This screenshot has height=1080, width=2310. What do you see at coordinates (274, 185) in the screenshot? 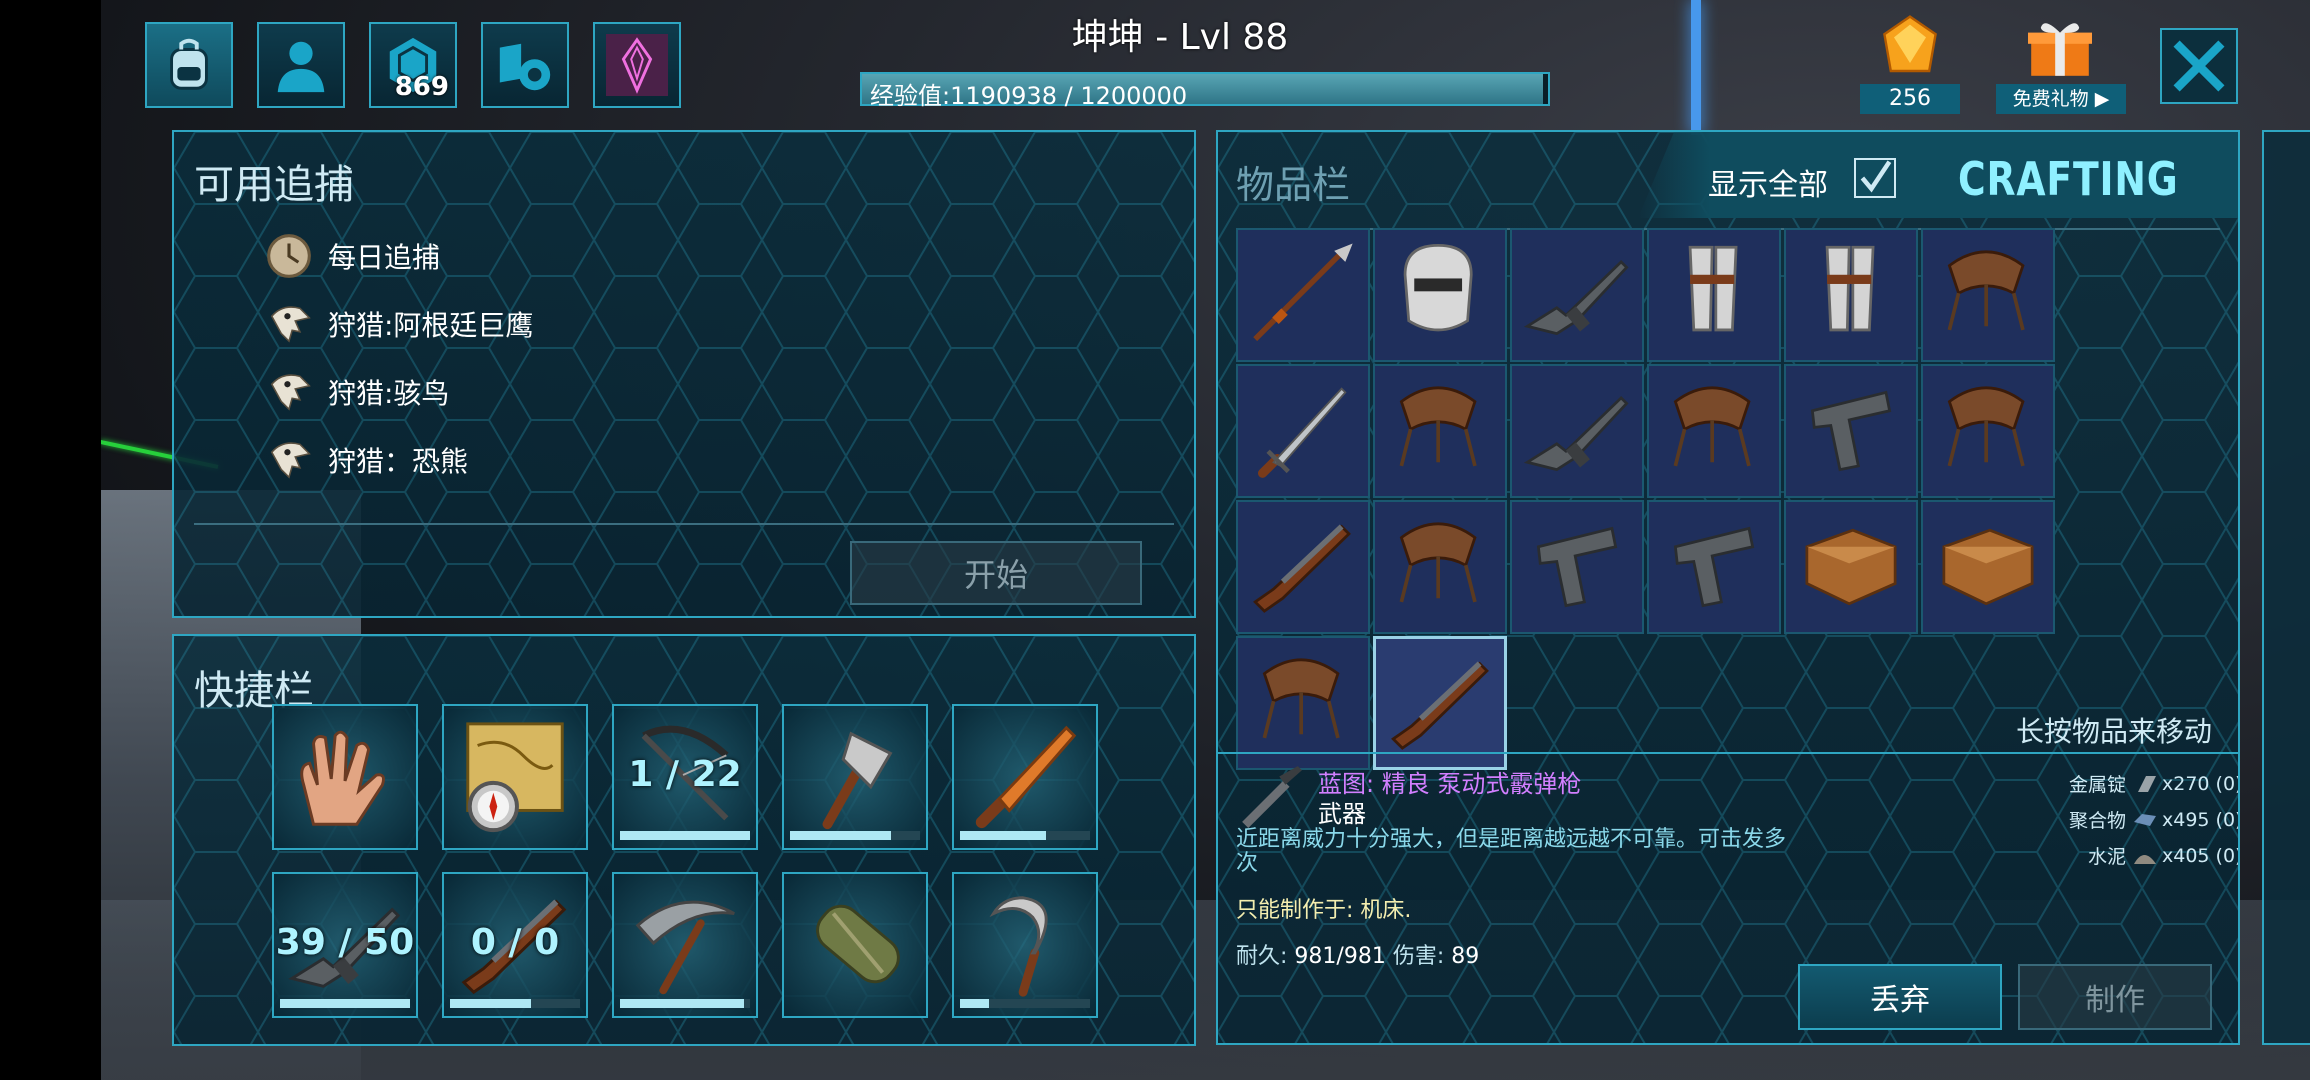
I see `hunts-title: 可用追捕` at bounding box center [274, 185].